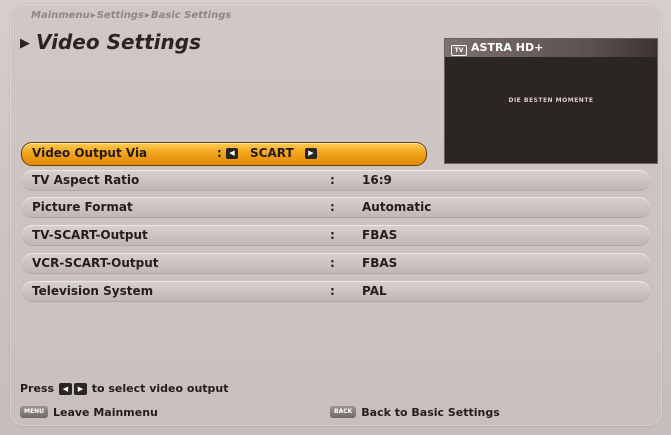 The height and width of the screenshot is (435, 671). I want to click on breadcrumb: Mainmenu▸Settings▸Basic Settings, so click(131, 15).